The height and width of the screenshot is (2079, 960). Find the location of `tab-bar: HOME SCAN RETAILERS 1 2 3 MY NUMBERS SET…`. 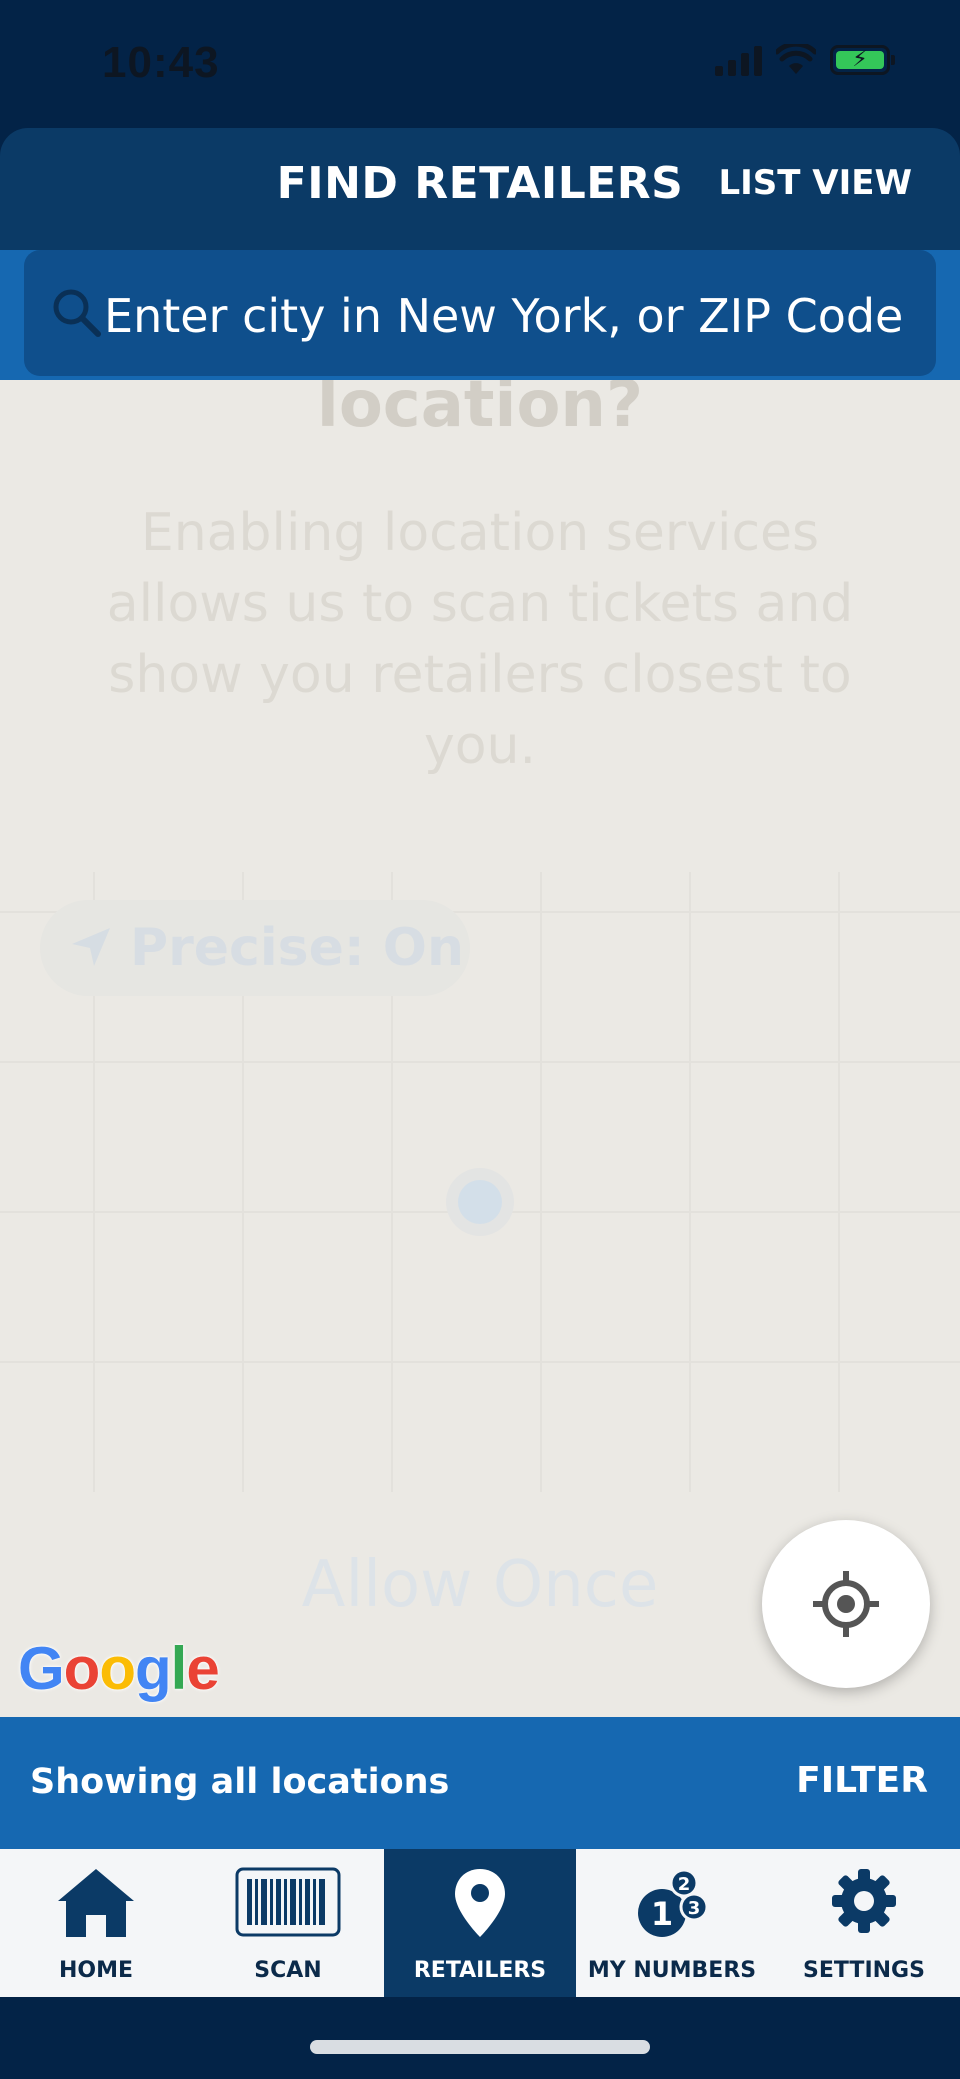

tab-bar: HOME SCAN RETAILERS 1 2 3 MY NUMBERS SET… is located at coordinates (480, 1923).